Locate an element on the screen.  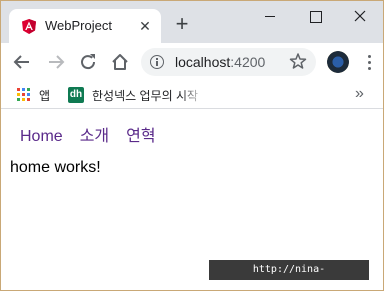
watermark: http://nina-life.tistory.com is located at coordinates (289, 275).